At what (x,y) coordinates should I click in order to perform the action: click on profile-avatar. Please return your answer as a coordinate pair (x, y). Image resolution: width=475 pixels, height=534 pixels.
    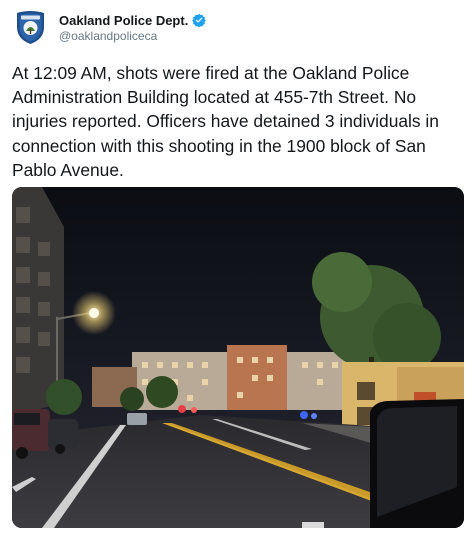
    Looking at the image, I should click on (30, 27).